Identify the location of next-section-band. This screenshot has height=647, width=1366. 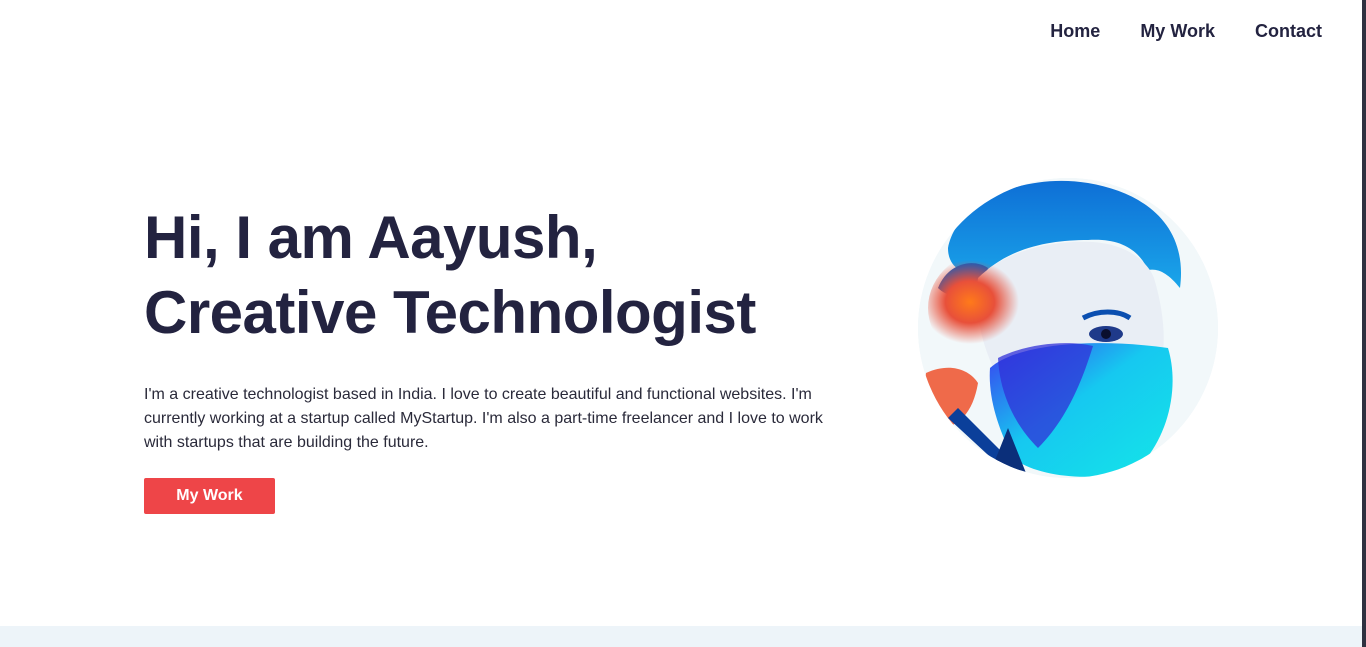
(681, 636).